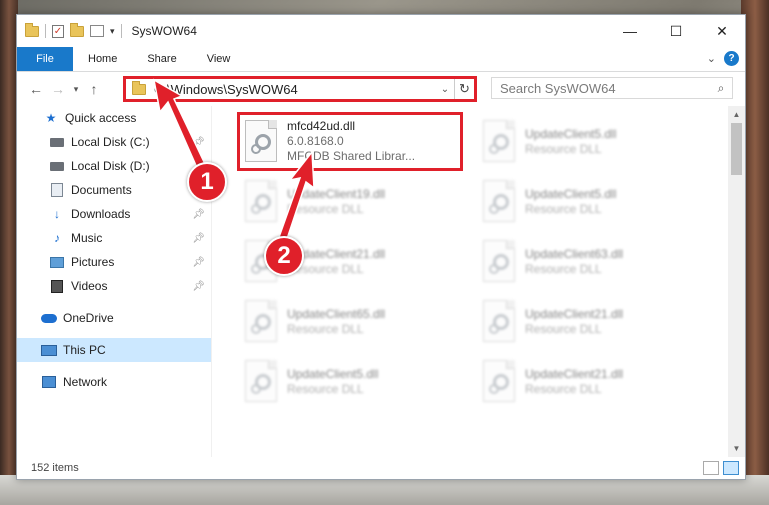  I want to click on arrow-2-shape, so click(296, 196).